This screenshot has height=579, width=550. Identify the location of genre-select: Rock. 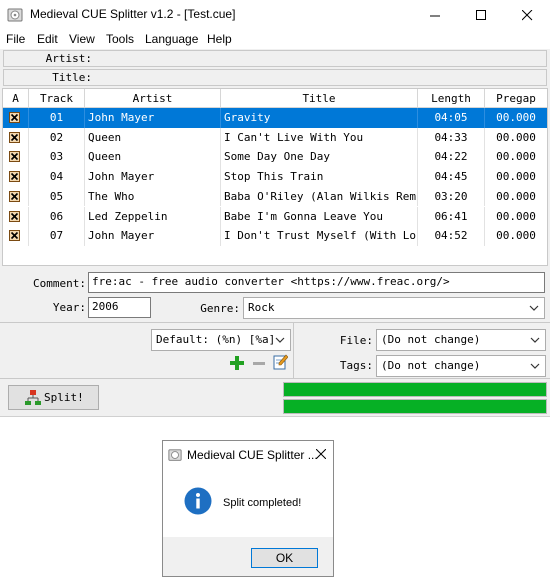
(394, 308).